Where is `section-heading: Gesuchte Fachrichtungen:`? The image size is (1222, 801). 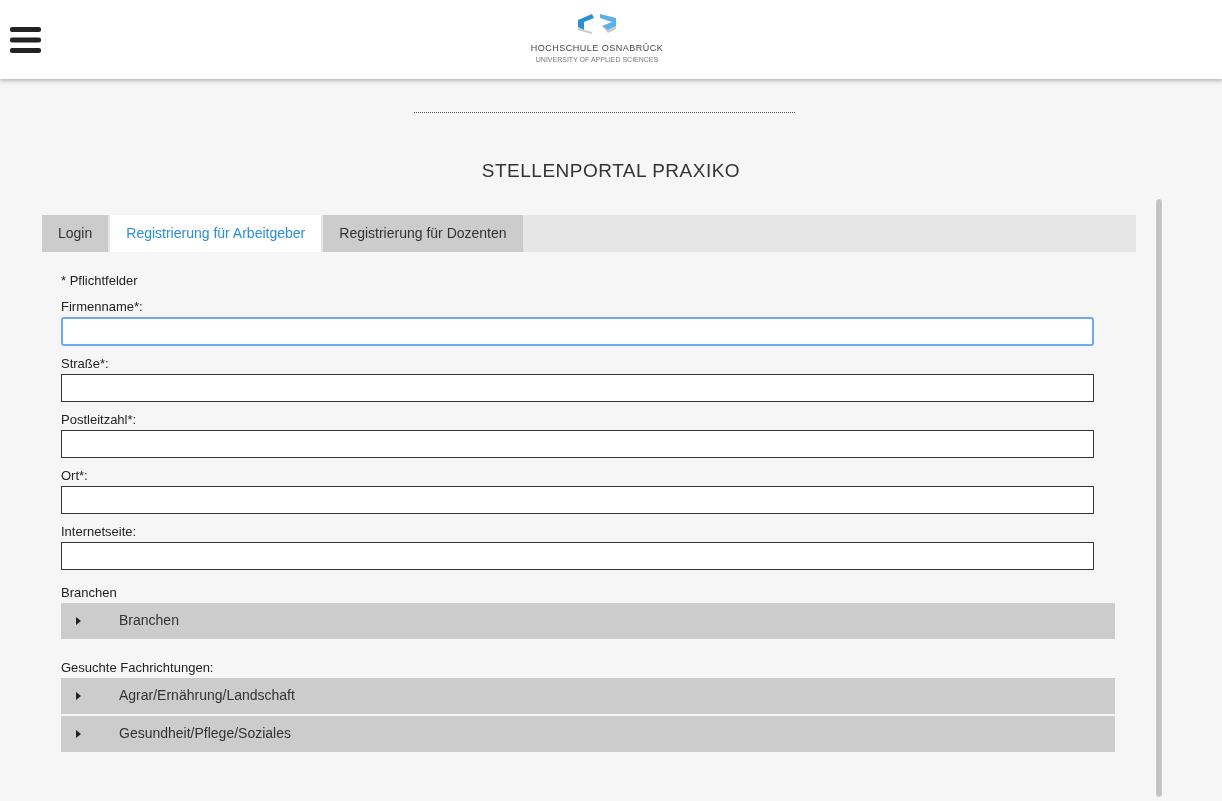 section-heading: Gesuchte Fachrichtungen: is located at coordinates (138, 667).